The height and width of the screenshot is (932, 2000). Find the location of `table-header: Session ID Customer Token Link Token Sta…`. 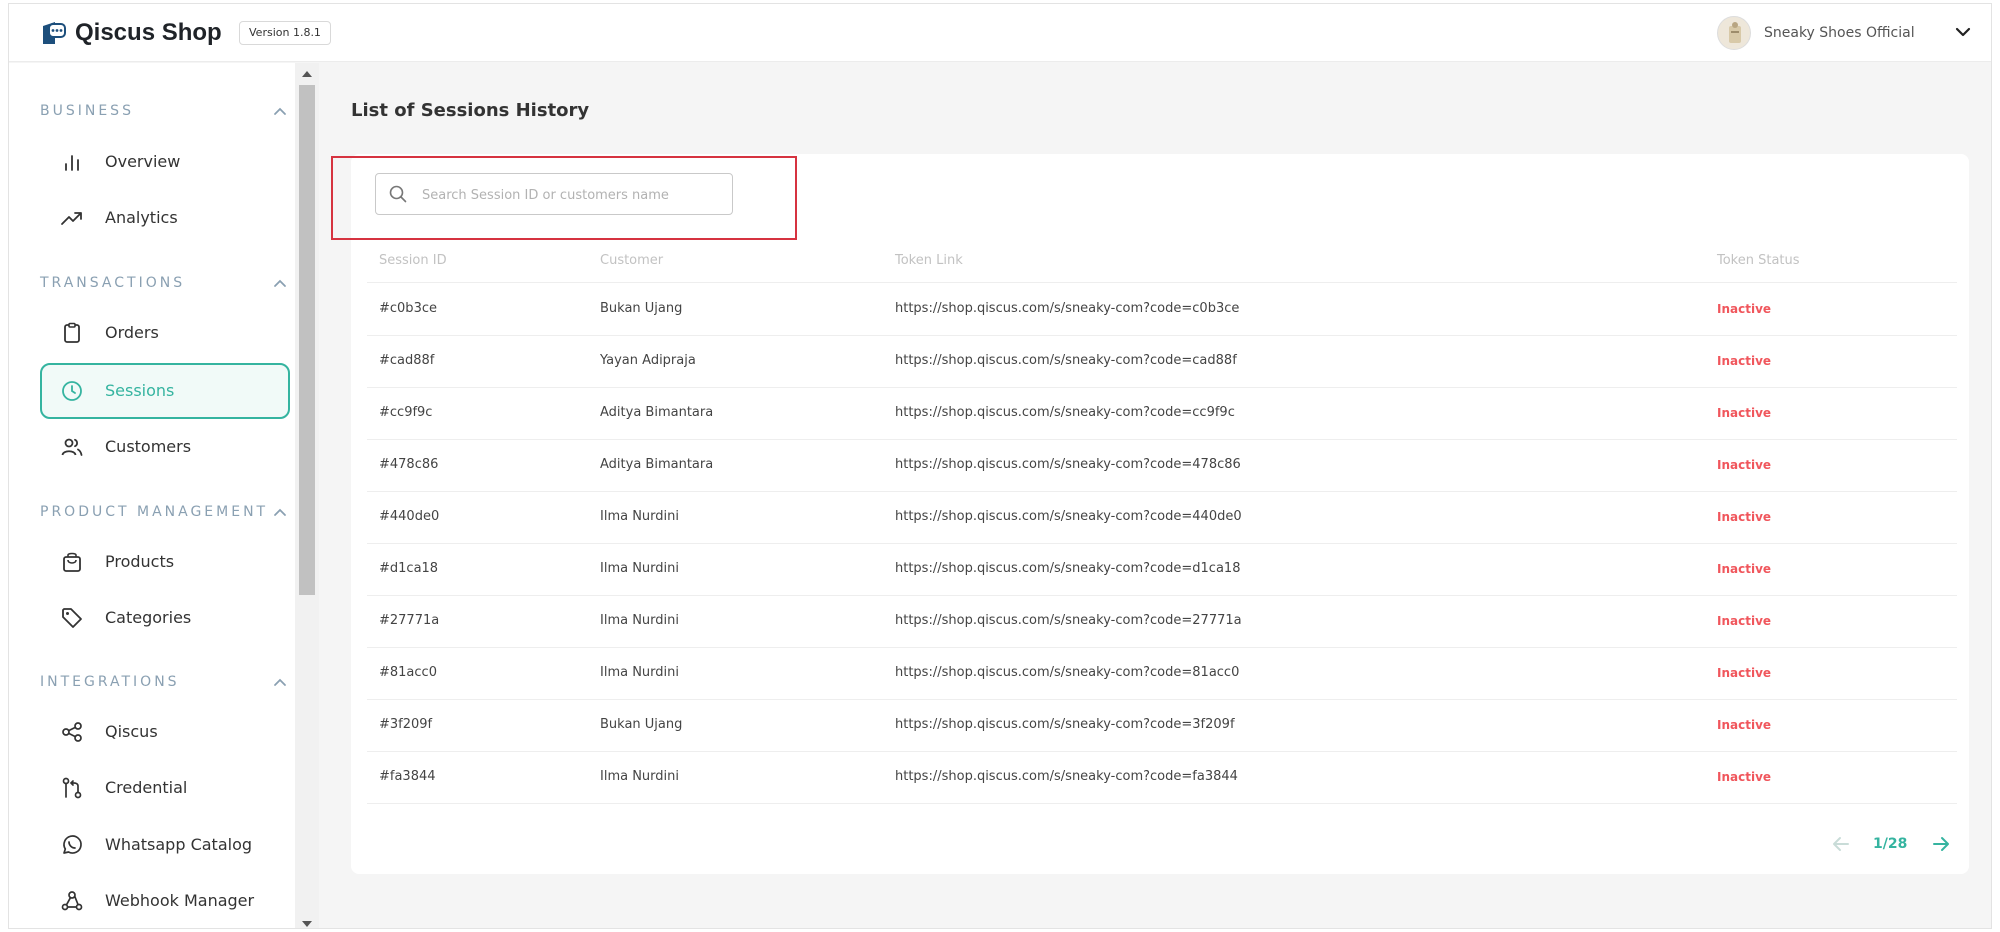

table-header: Session ID Customer Token Link Token Sta… is located at coordinates (1162, 265).